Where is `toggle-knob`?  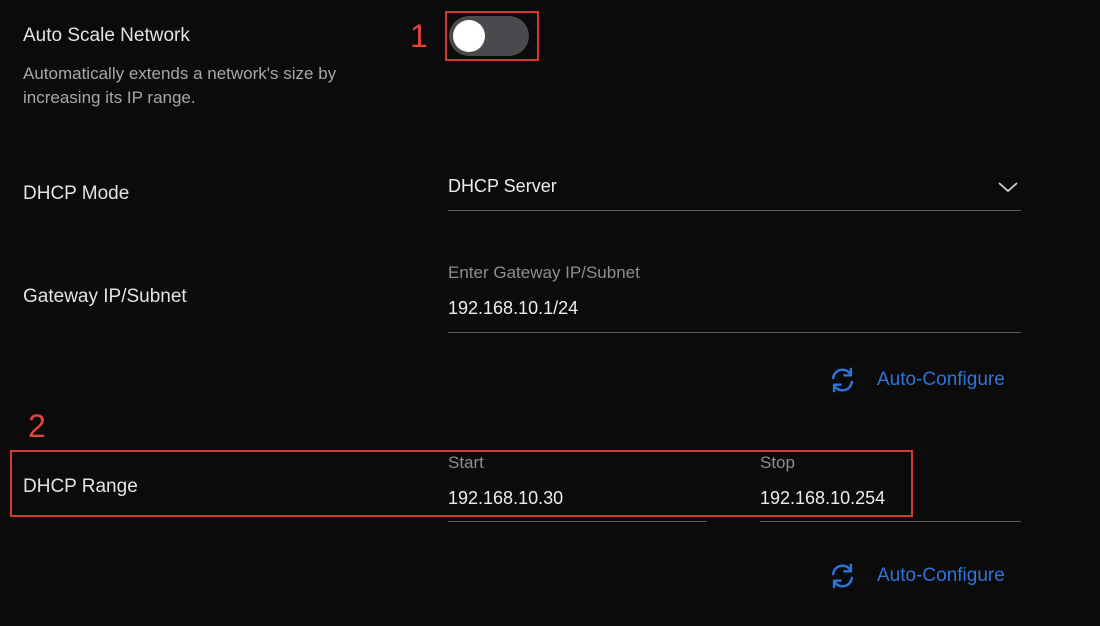
toggle-knob is located at coordinates (469, 36).